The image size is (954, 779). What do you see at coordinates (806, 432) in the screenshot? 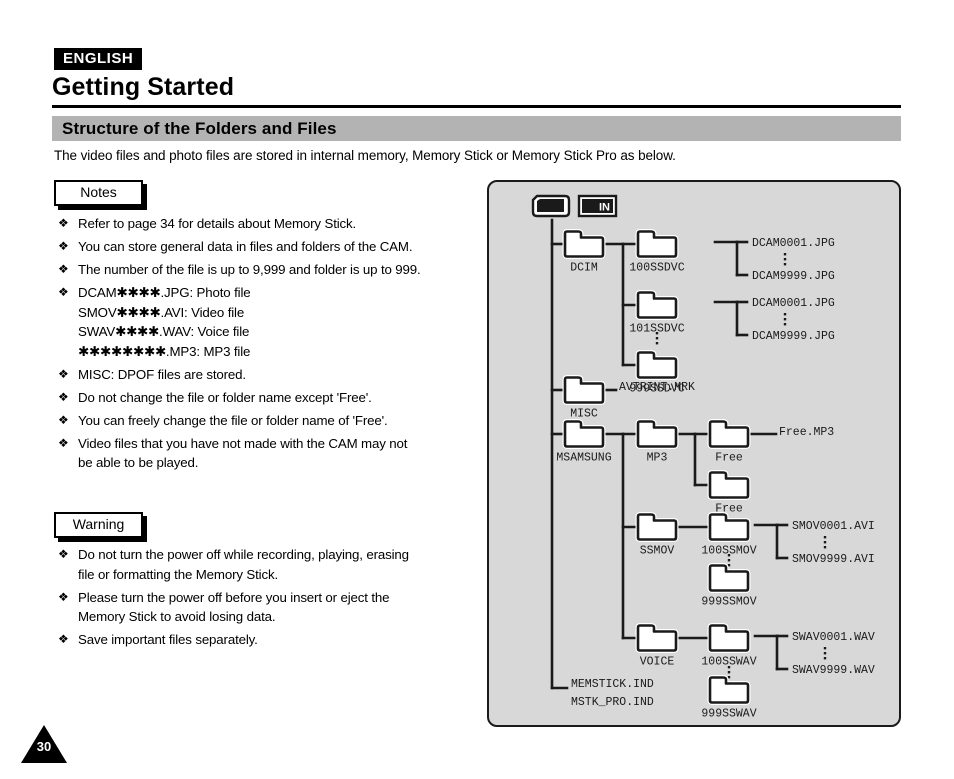
I see `leaf-file-label: Free.MP3` at bounding box center [806, 432].